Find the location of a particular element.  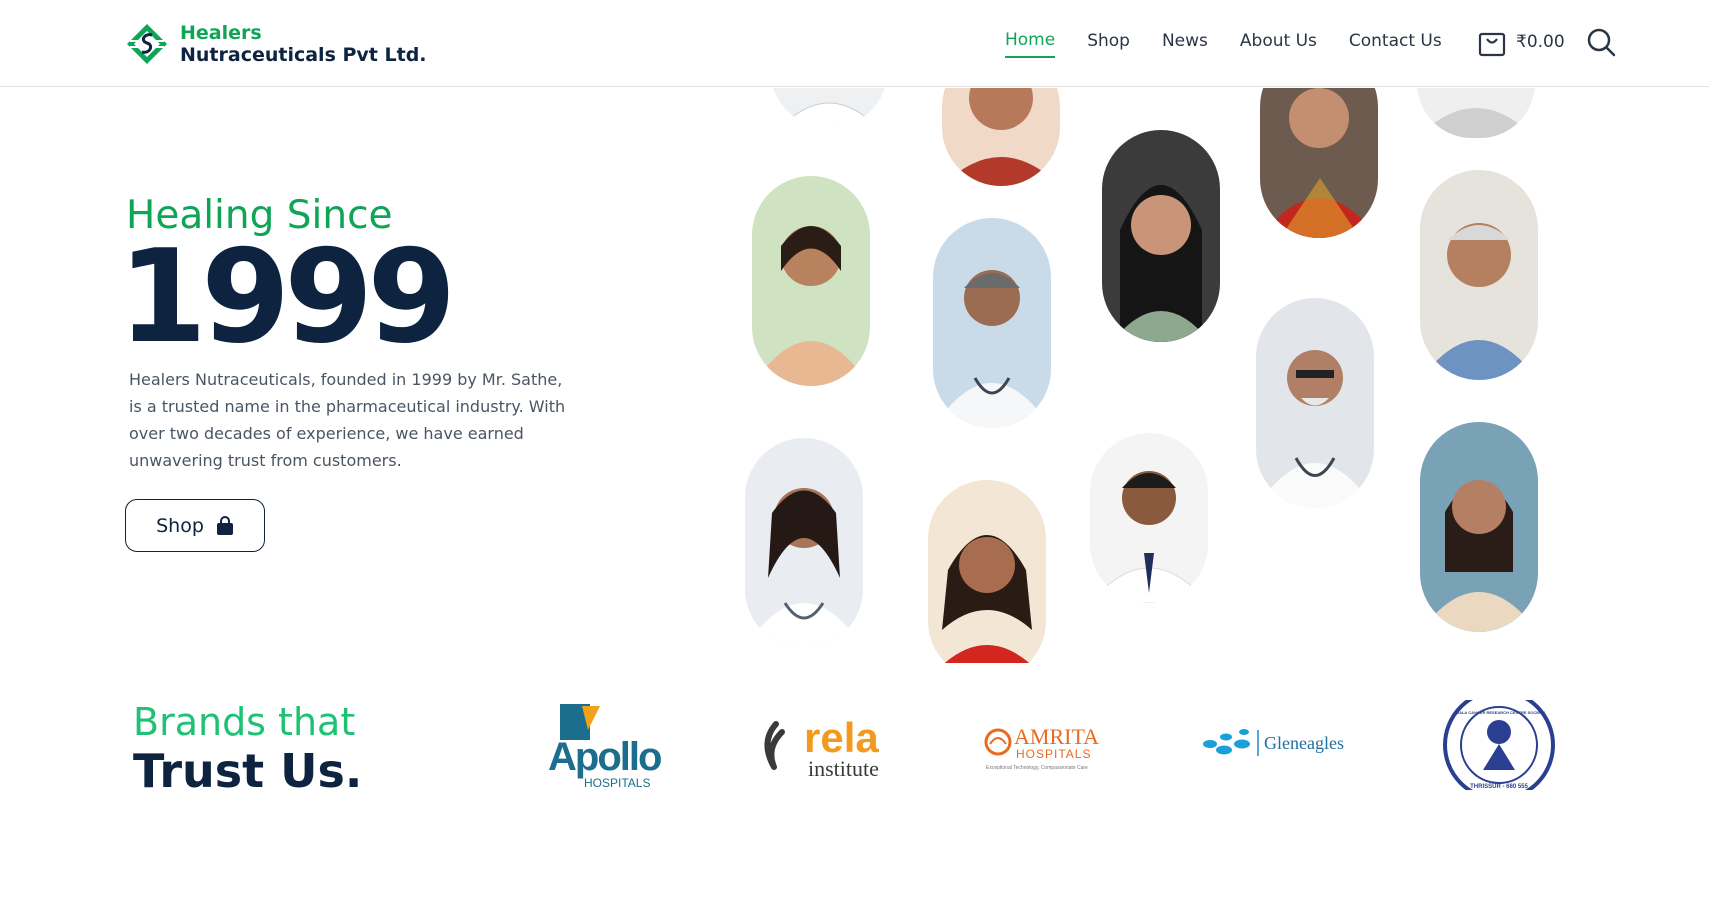

apollo-sub: HOSPITALS is located at coordinates (617, 783).